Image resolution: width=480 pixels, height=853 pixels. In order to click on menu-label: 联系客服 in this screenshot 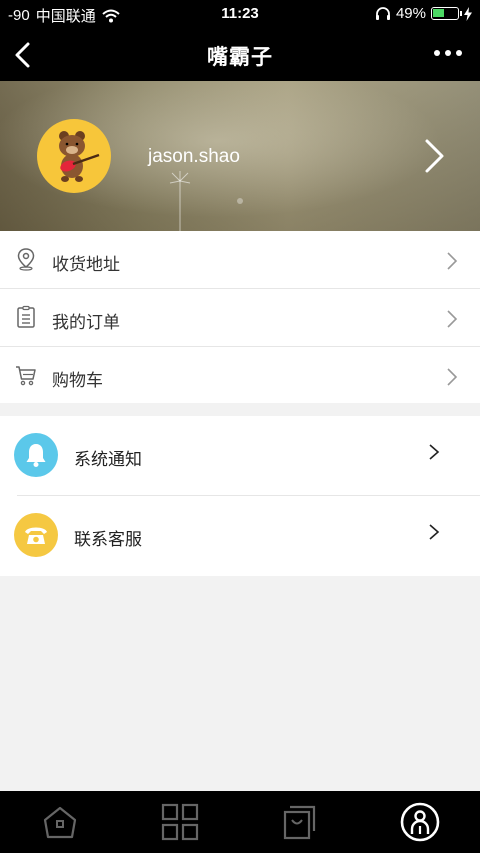, I will do `click(108, 539)`.